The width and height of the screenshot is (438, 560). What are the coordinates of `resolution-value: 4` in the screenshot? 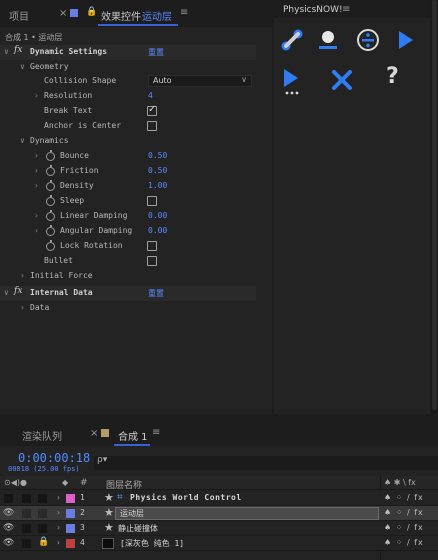 It's located at (150, 95).